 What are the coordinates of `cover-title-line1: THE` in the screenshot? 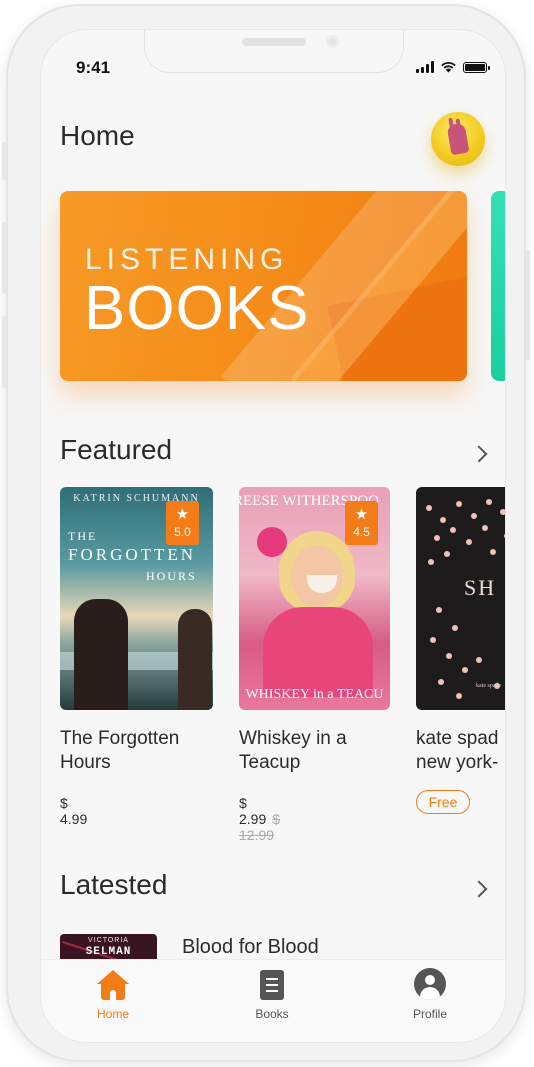 It's located at (83, 536).